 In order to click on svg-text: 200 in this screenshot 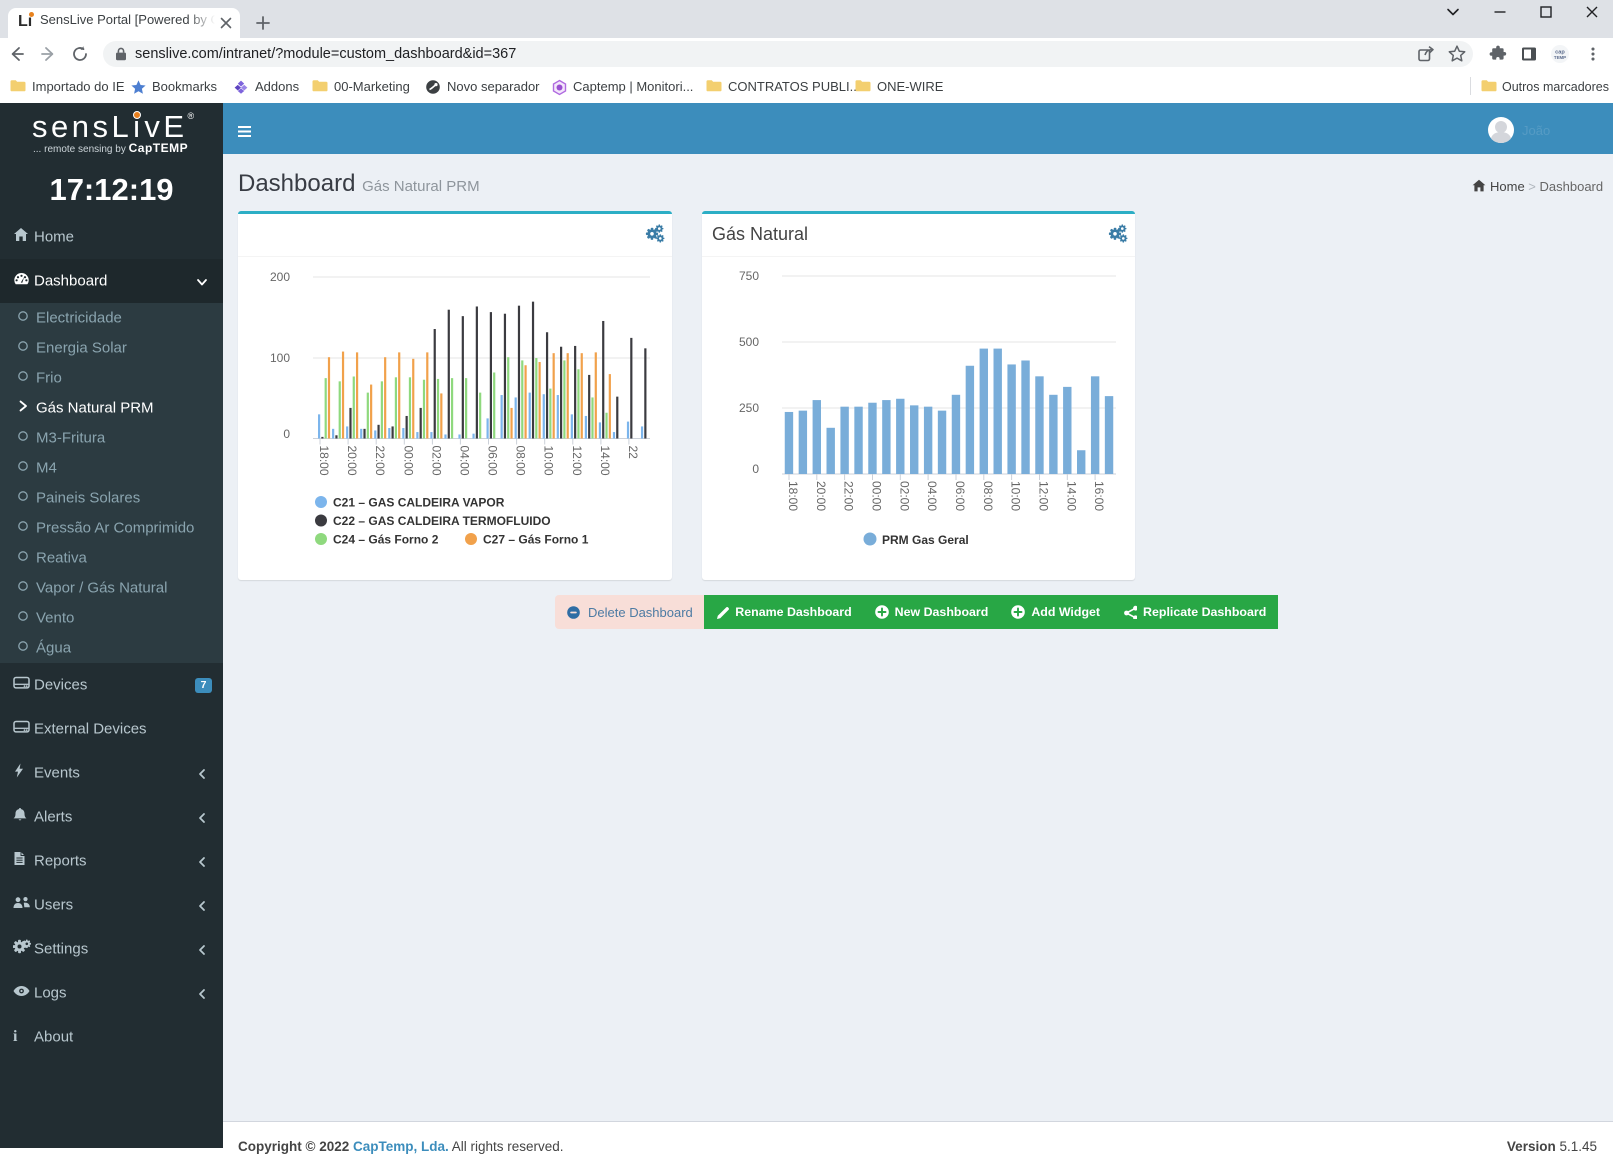, I will do `click(280, 277)`.